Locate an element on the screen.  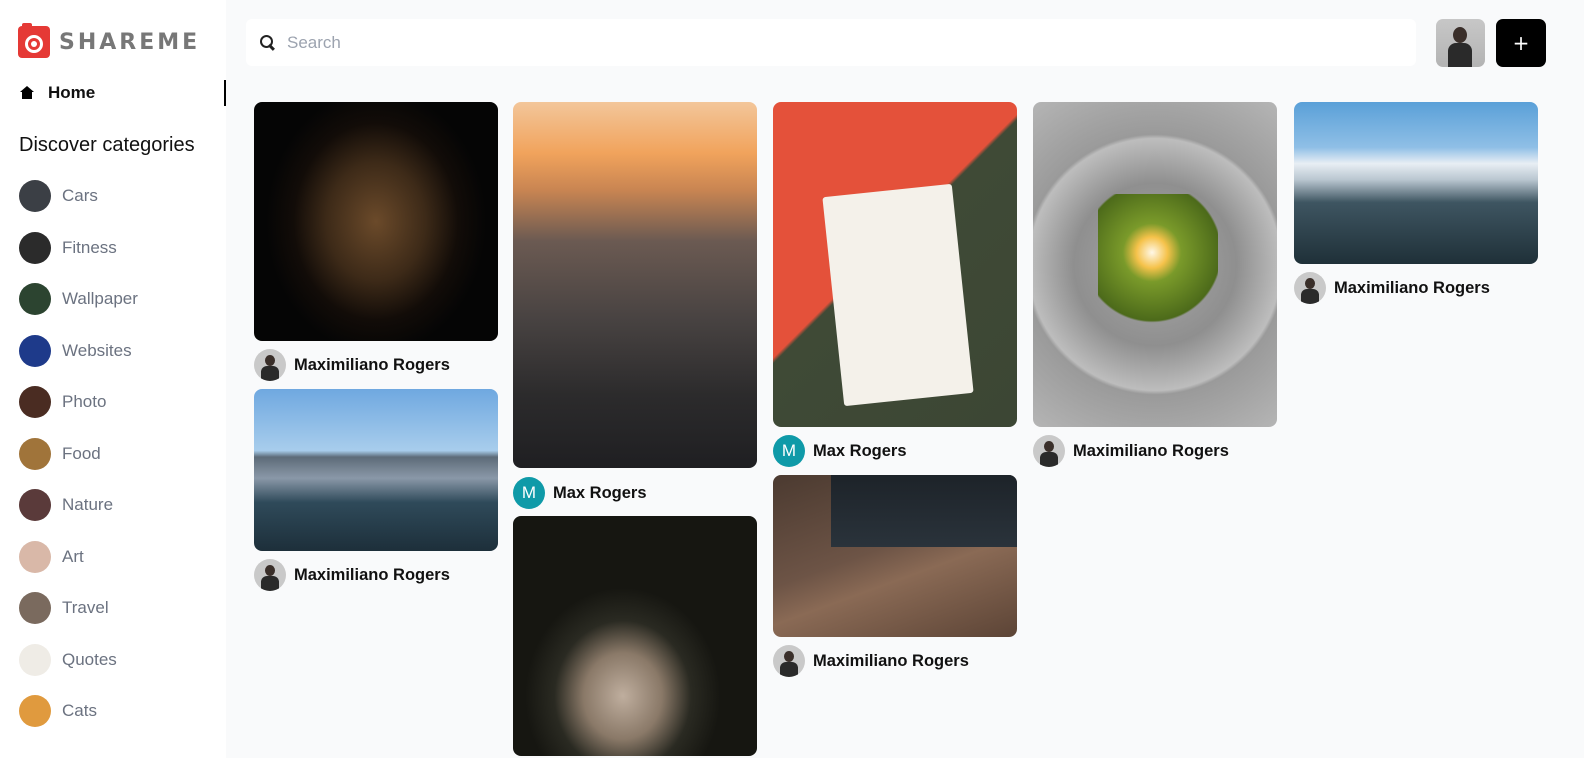
home-icon is located at coordinates (27, 93).